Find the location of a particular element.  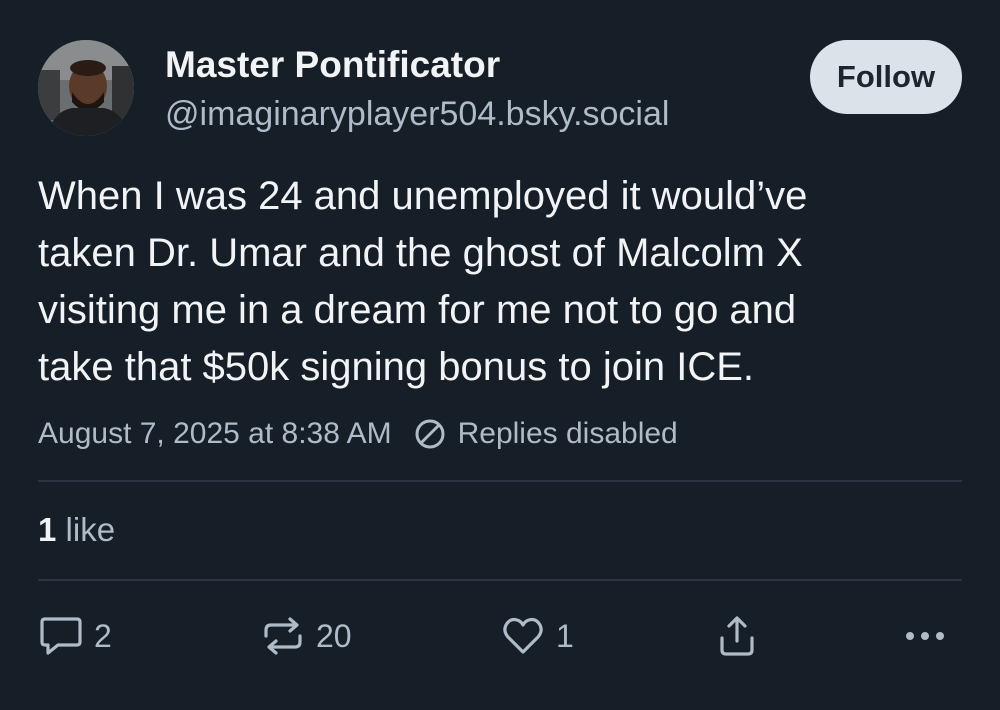

likes-summary: 1 like is located at coordinates (76, 530).